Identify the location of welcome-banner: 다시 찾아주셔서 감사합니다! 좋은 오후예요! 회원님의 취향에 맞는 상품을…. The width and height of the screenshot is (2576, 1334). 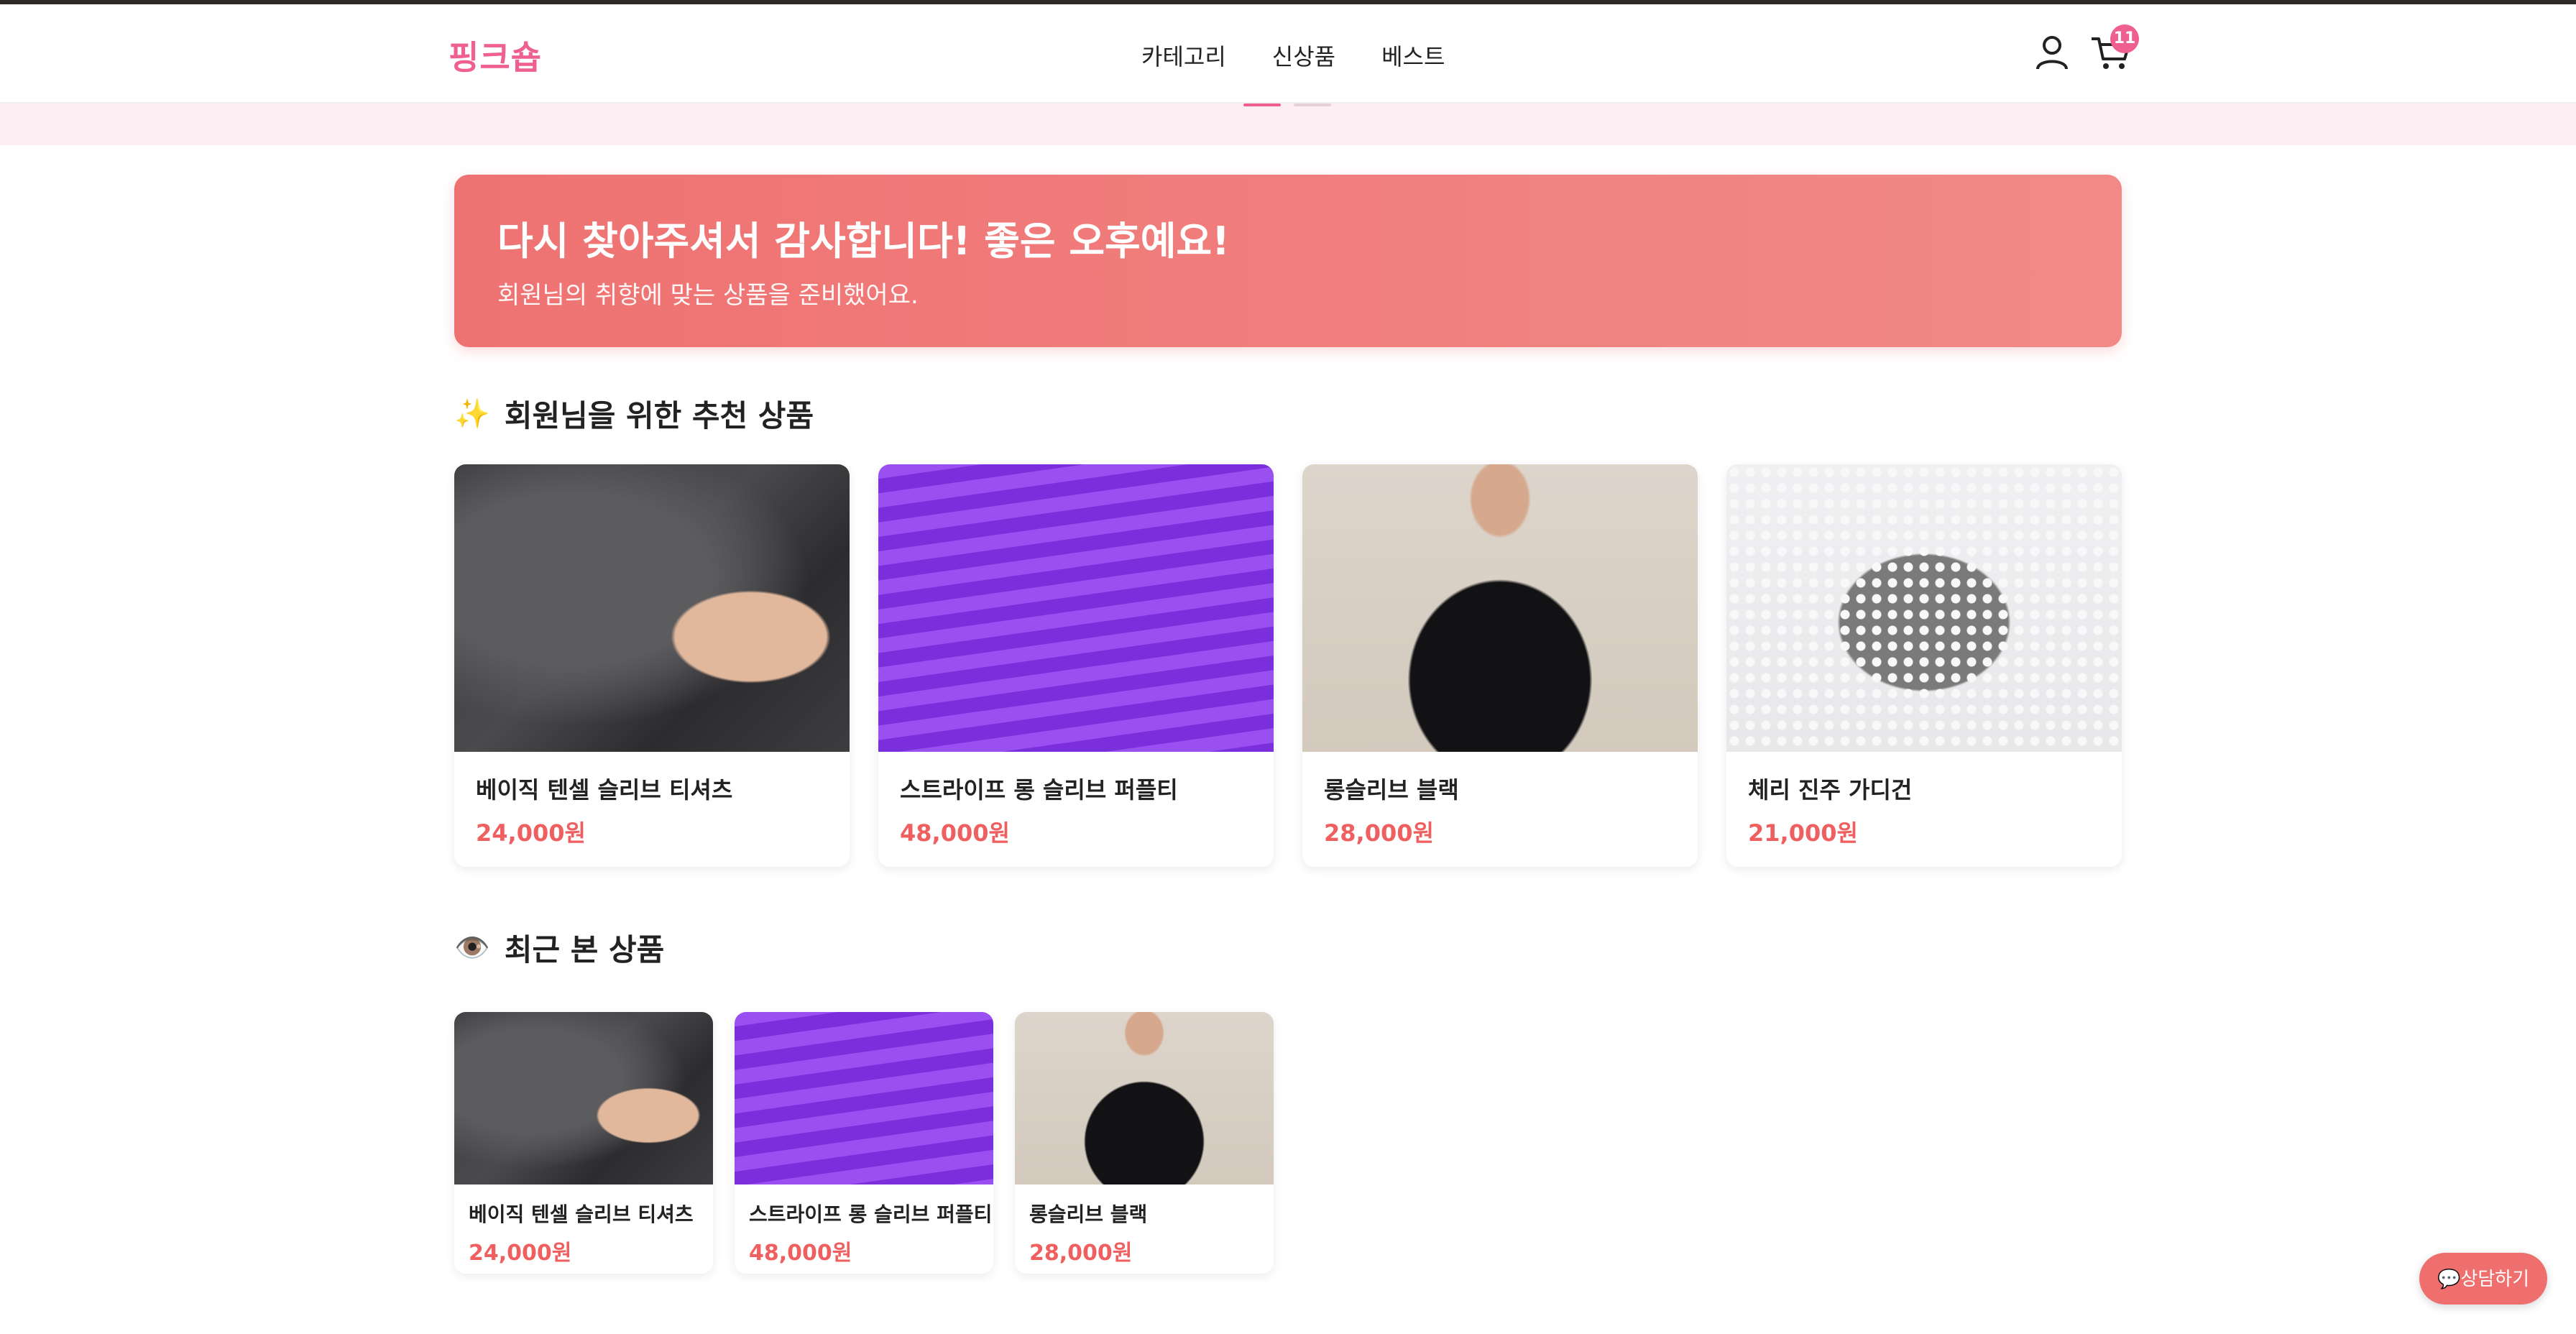
(1288, 261).